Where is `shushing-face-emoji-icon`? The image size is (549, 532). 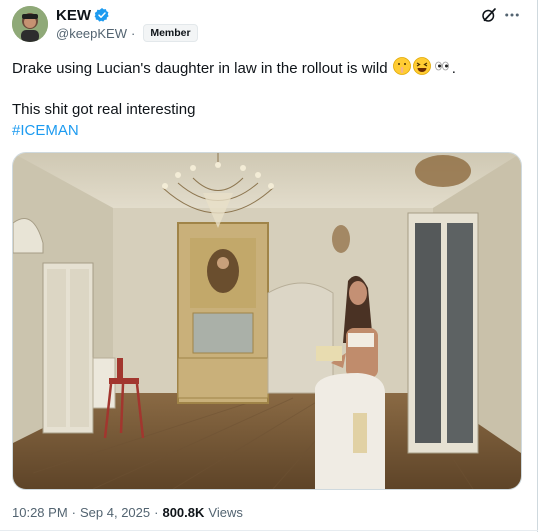 shushing-face-emoji-icon is located at coordinates (401, 66).